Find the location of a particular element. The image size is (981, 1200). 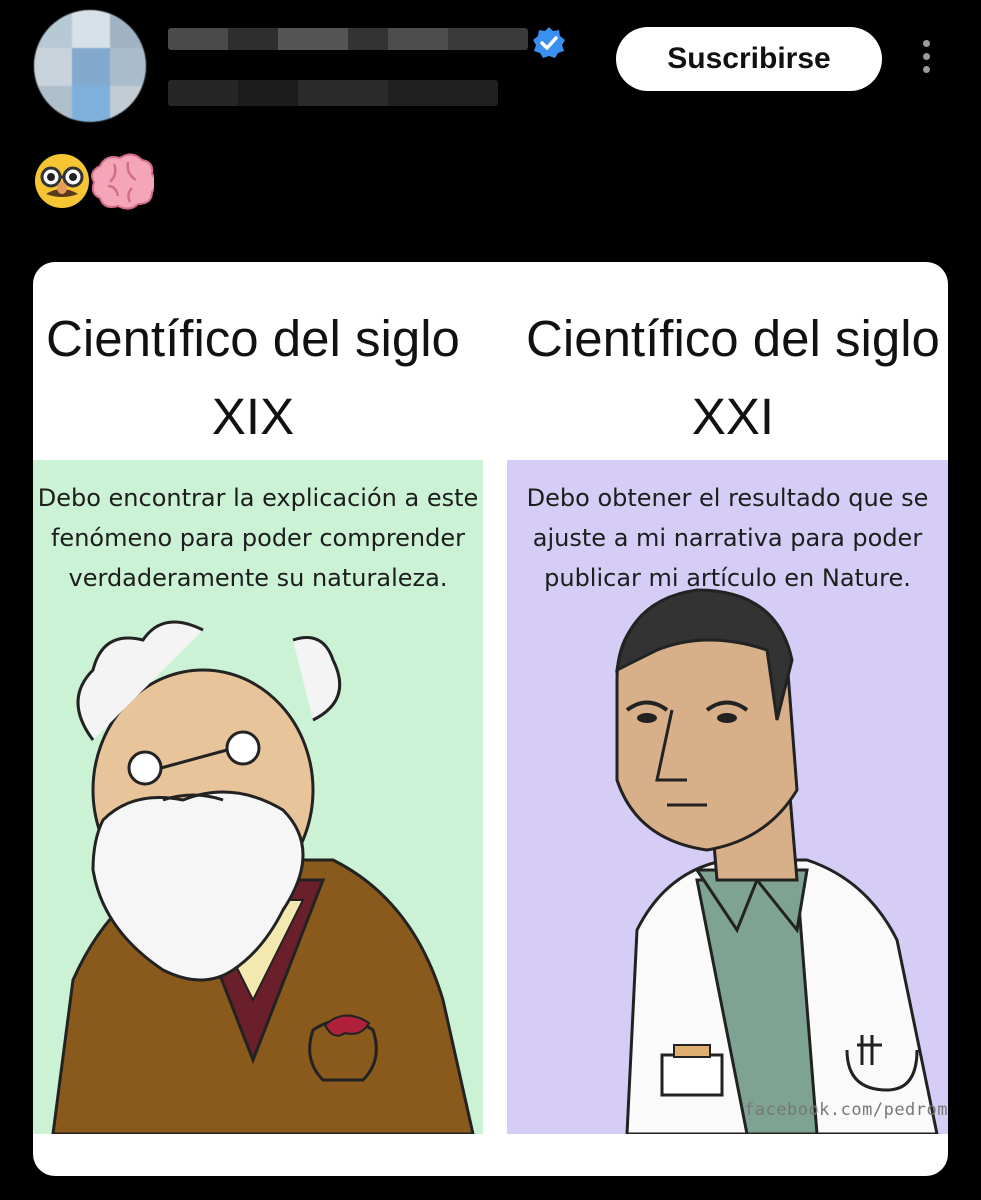

channel-name-blurred is located at coordinates (348, 39).